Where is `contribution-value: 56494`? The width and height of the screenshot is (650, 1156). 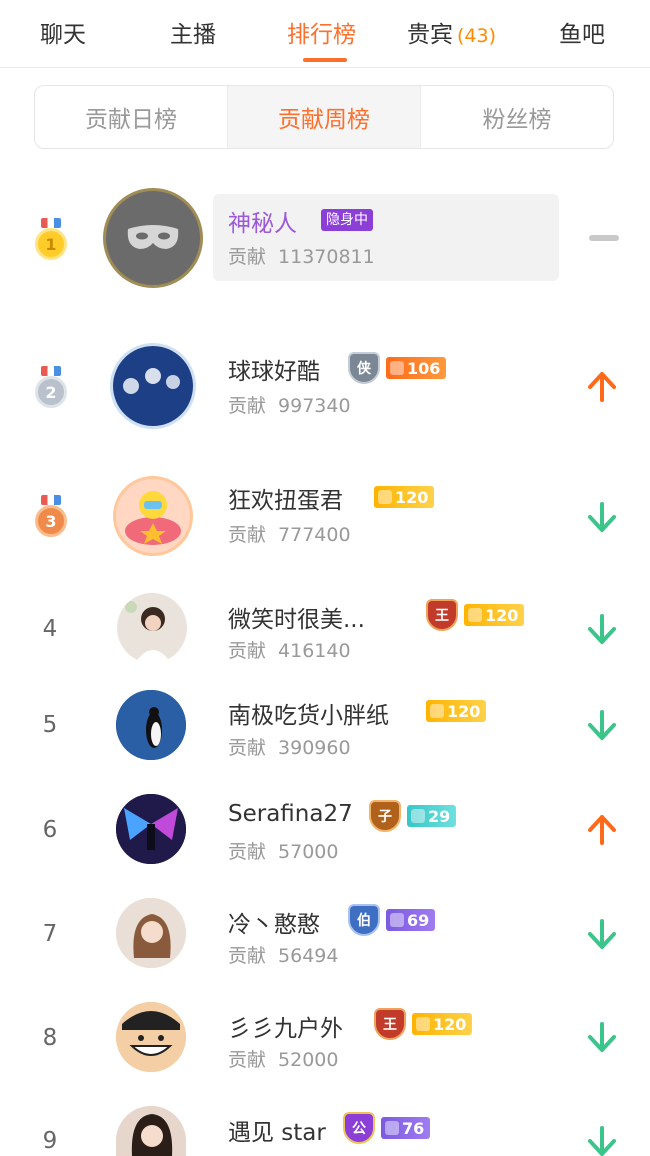 contribution-value: 56494 is located at coordinates (308, 956).